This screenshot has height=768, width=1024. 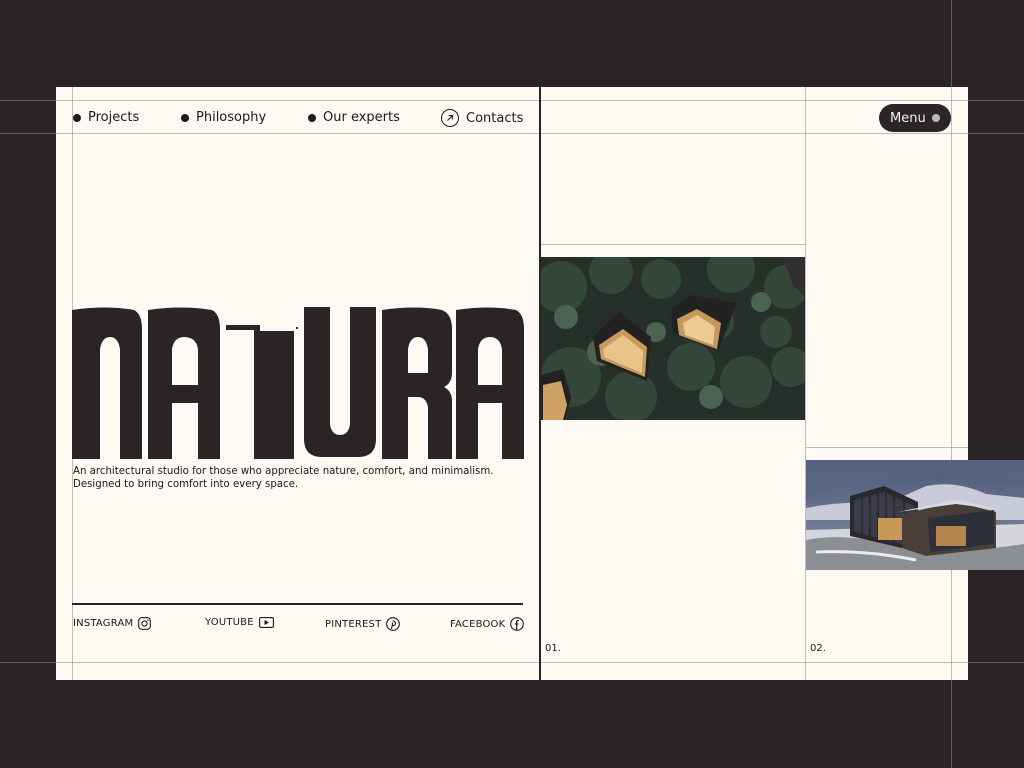 What do you see at coordinates (936, 118) in the screenshot?
I see `menu-dot-icon` at bounding box center [936, 118].